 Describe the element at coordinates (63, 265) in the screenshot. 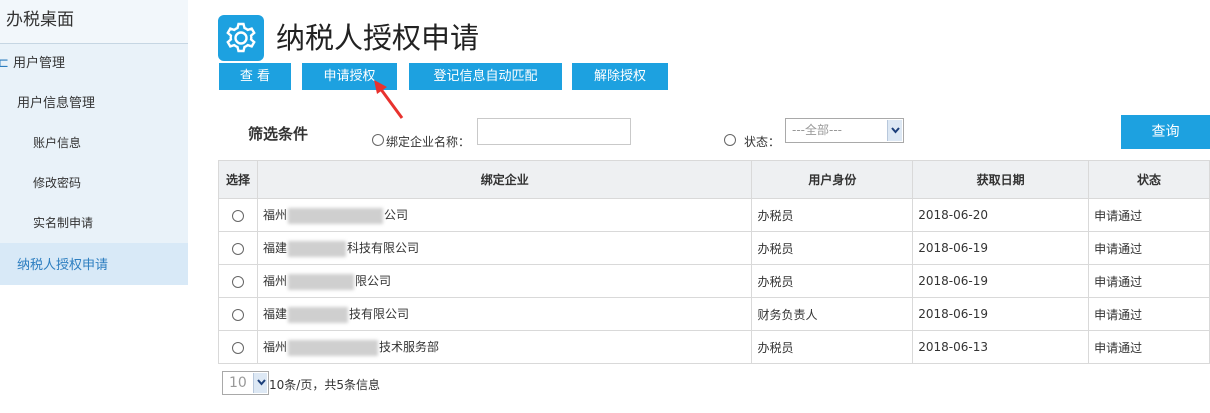

I see `sidebar-item-label: 纳税人授权申请` at that location.